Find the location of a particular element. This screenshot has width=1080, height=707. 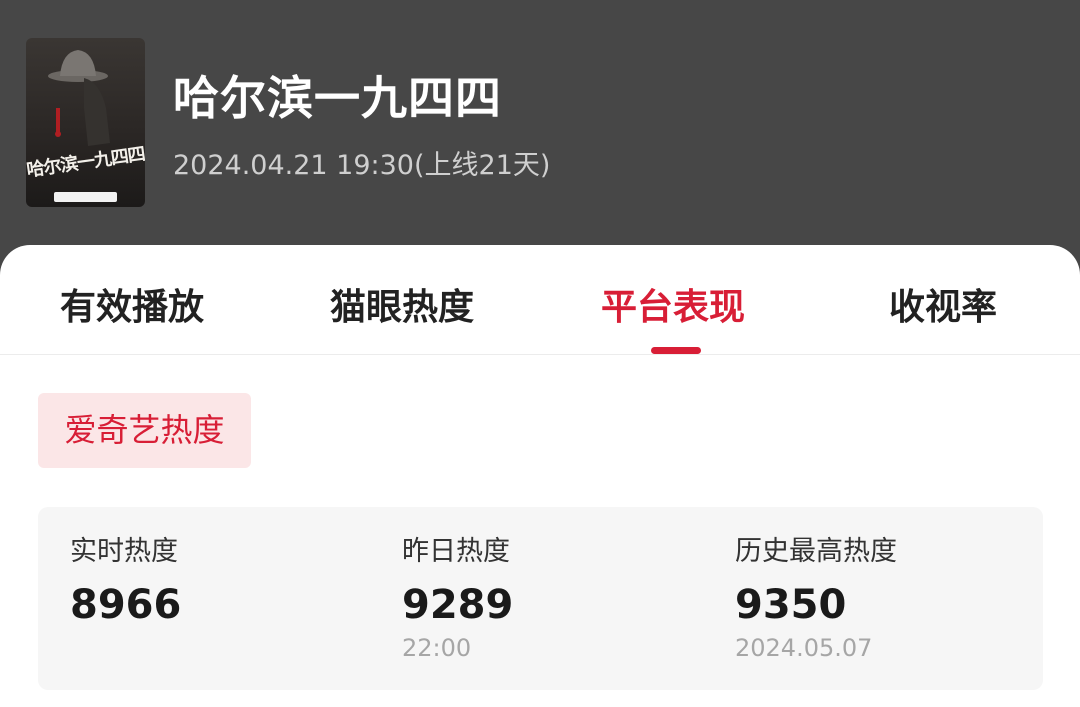

stat-value: 8966 is located at coordinates (126, 605).